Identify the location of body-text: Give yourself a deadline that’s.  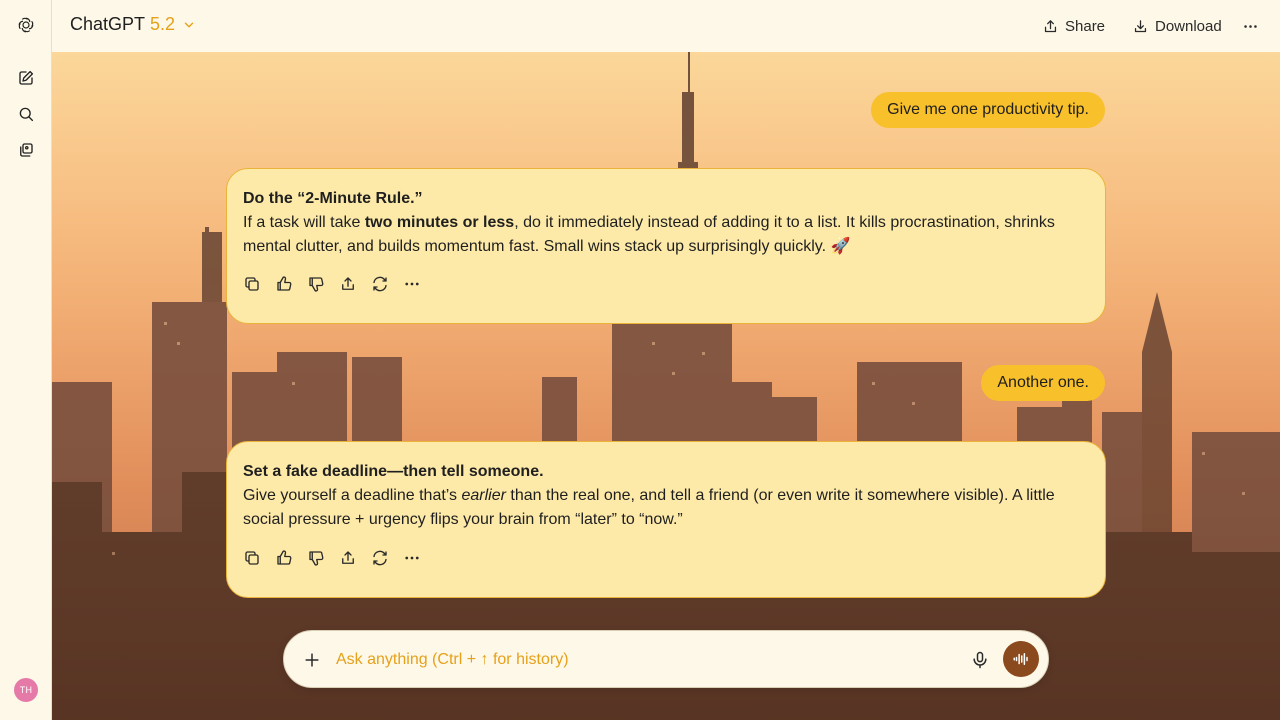
(352, 495).